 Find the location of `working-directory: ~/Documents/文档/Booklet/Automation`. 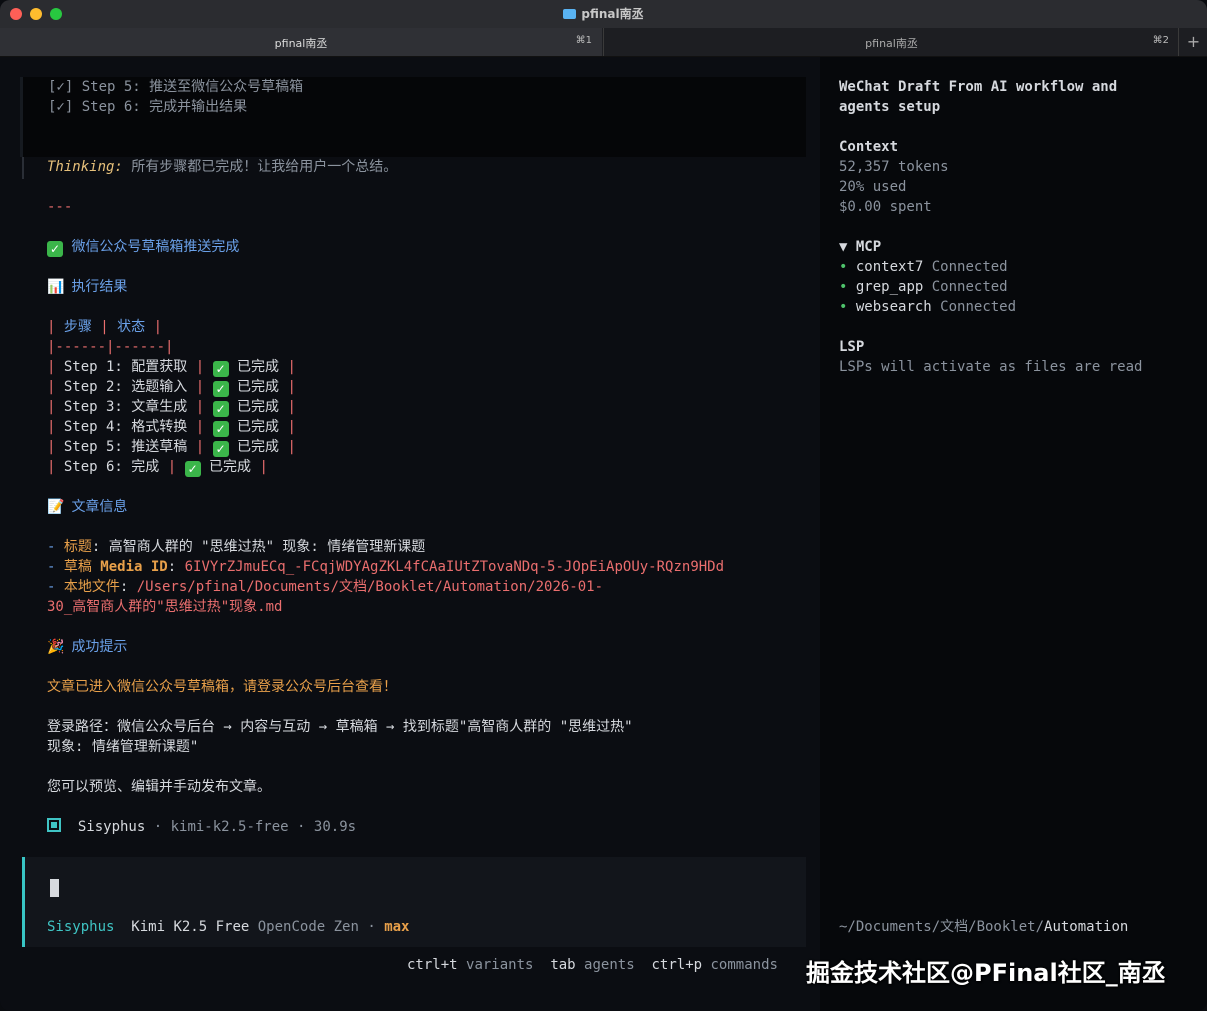

working-directory: ~/Documents/文档/Booklet/Automation is located at coordinates (983, 927).